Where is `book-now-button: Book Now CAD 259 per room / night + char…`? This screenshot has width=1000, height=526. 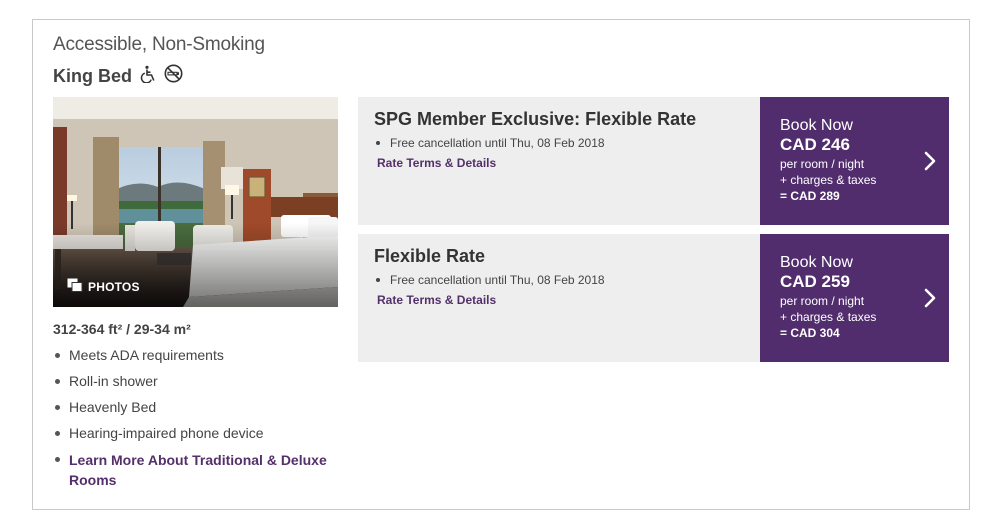 book-now-button: Book Now CAD 259 per room / night + char… is located at coordinates (854, 298).